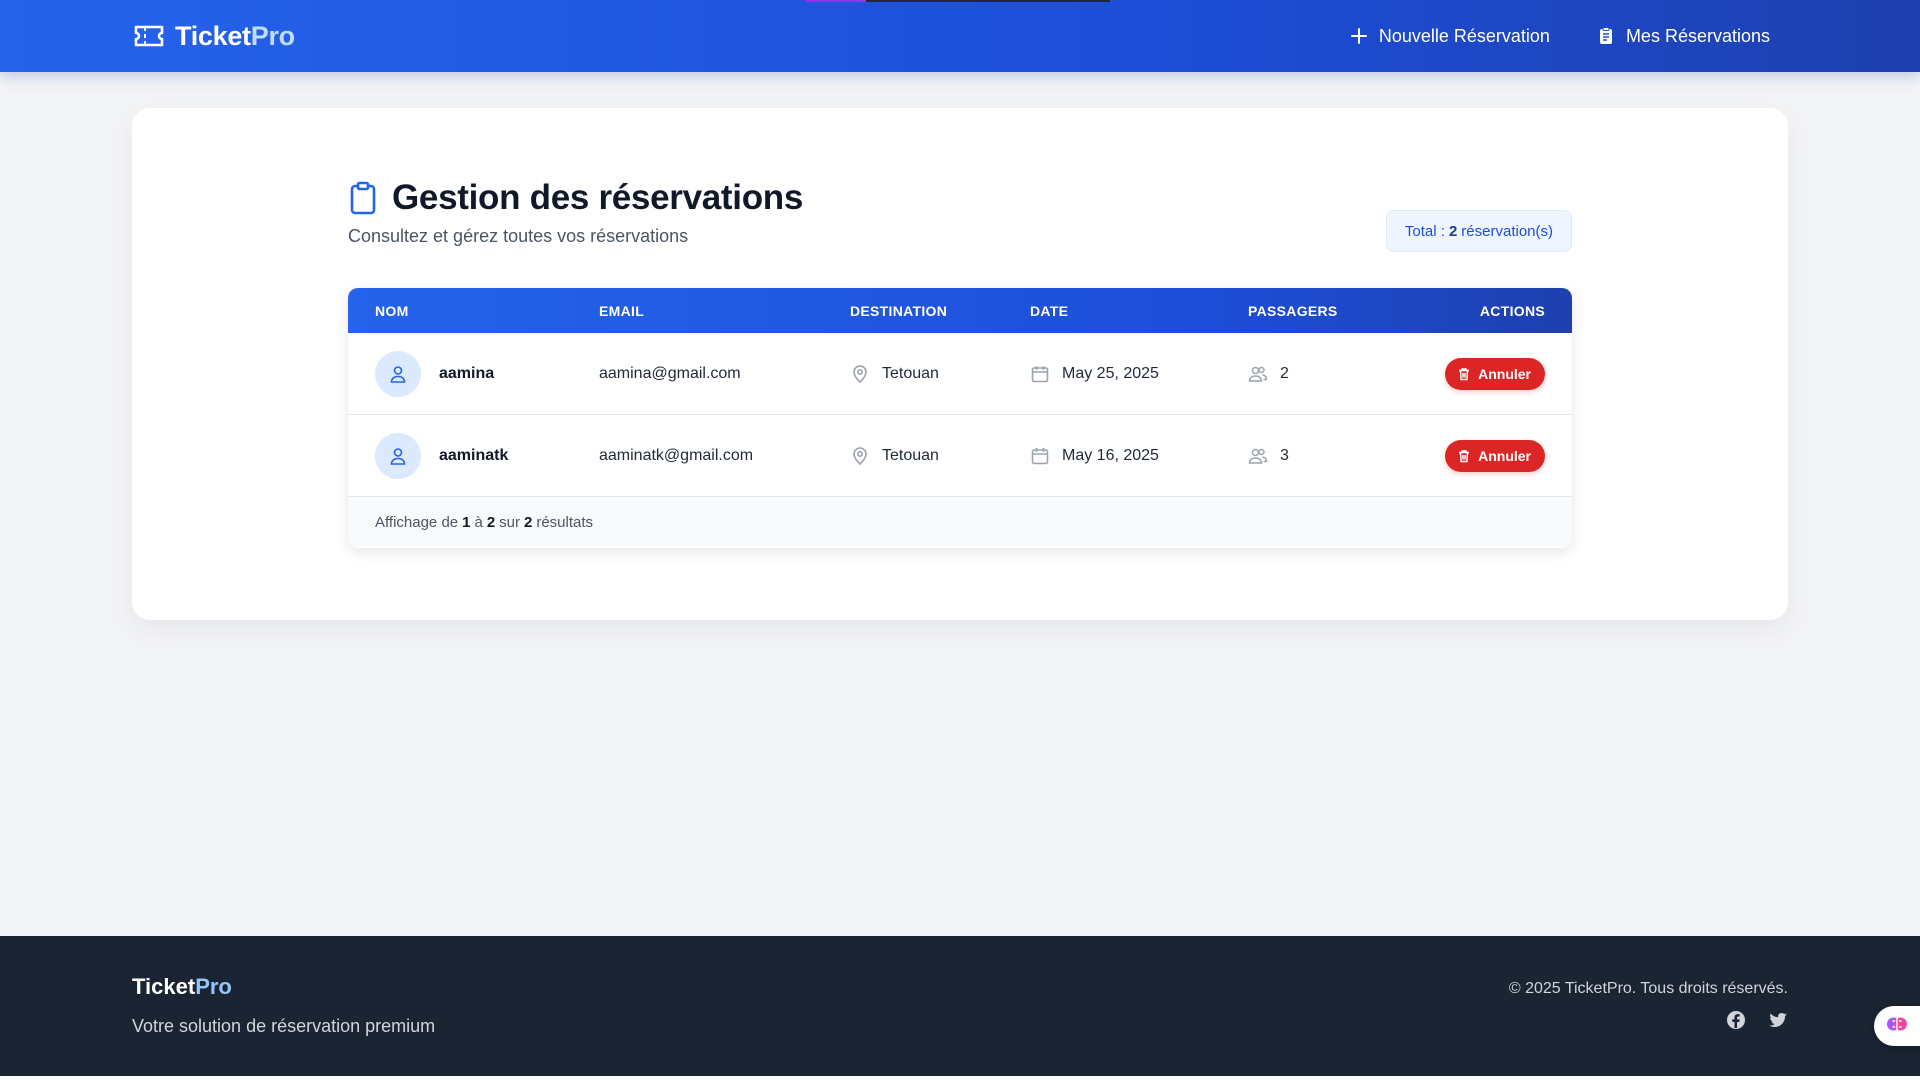 The image size is (1920, 1080). I want to click on assistant-widget-button, so click(1897, 1026).